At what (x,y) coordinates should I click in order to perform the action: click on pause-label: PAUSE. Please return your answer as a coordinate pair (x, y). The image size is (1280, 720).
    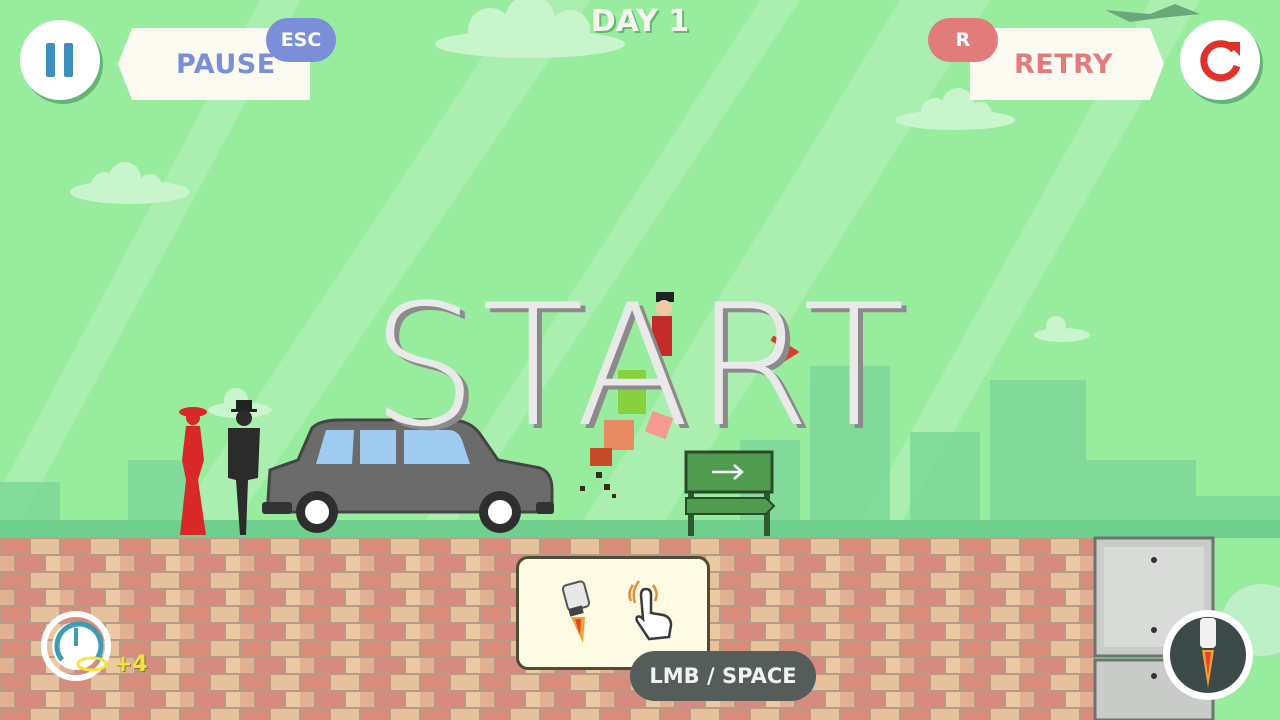
    Looking at the image, I should click on (226, 64).